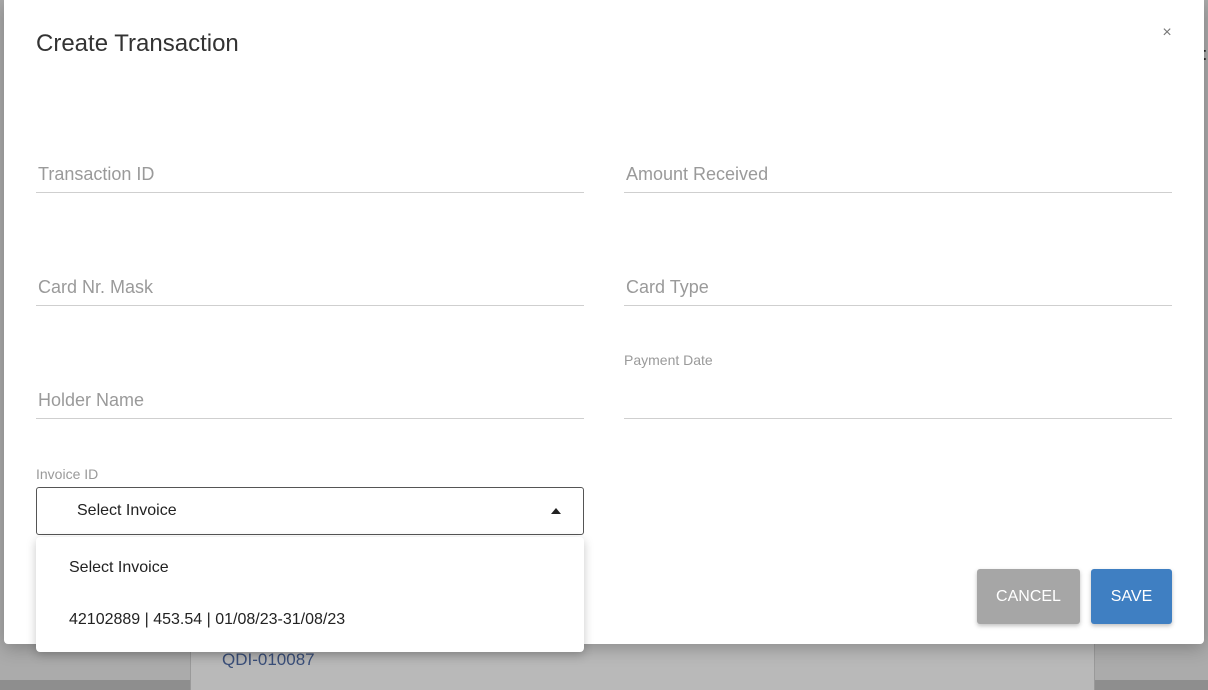 This screenshot has height=690, width=1208. I want to click on transaction-id-field, so click(312, 177).